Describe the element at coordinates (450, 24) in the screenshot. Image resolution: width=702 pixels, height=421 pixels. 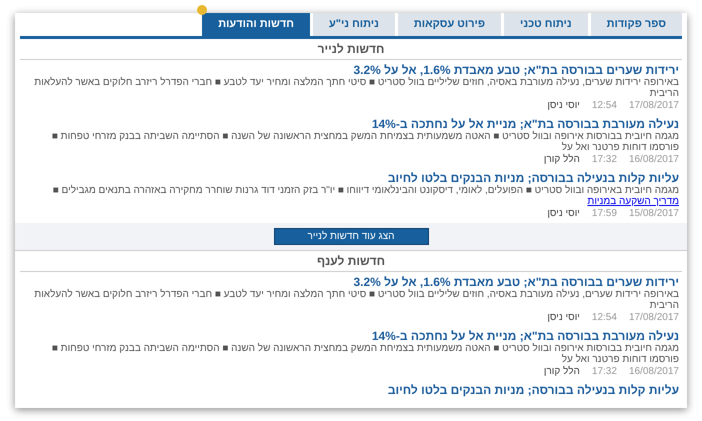
I see `tab: פירוט עסקאות` at that location.